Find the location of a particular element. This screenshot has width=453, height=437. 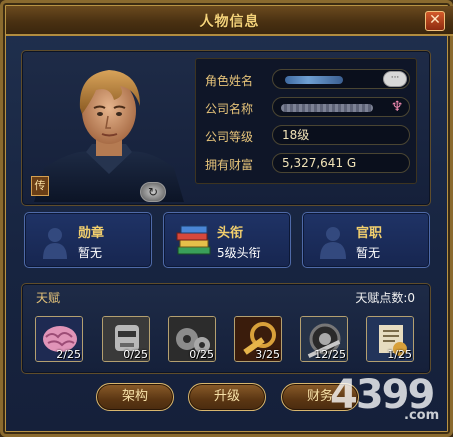

character-name-value: ··· is located at coordinates (341, 79).